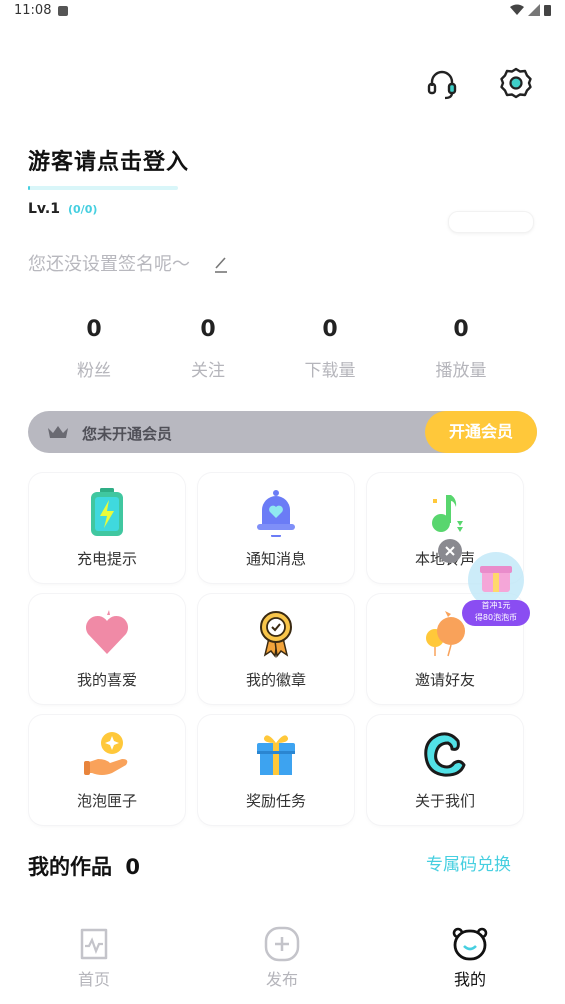 This screenshot has height=1004, width=565. Describe the element at coordinates (108, 160) in the screenshot. I see `login-prompt: 游客请点击登入` at that location.